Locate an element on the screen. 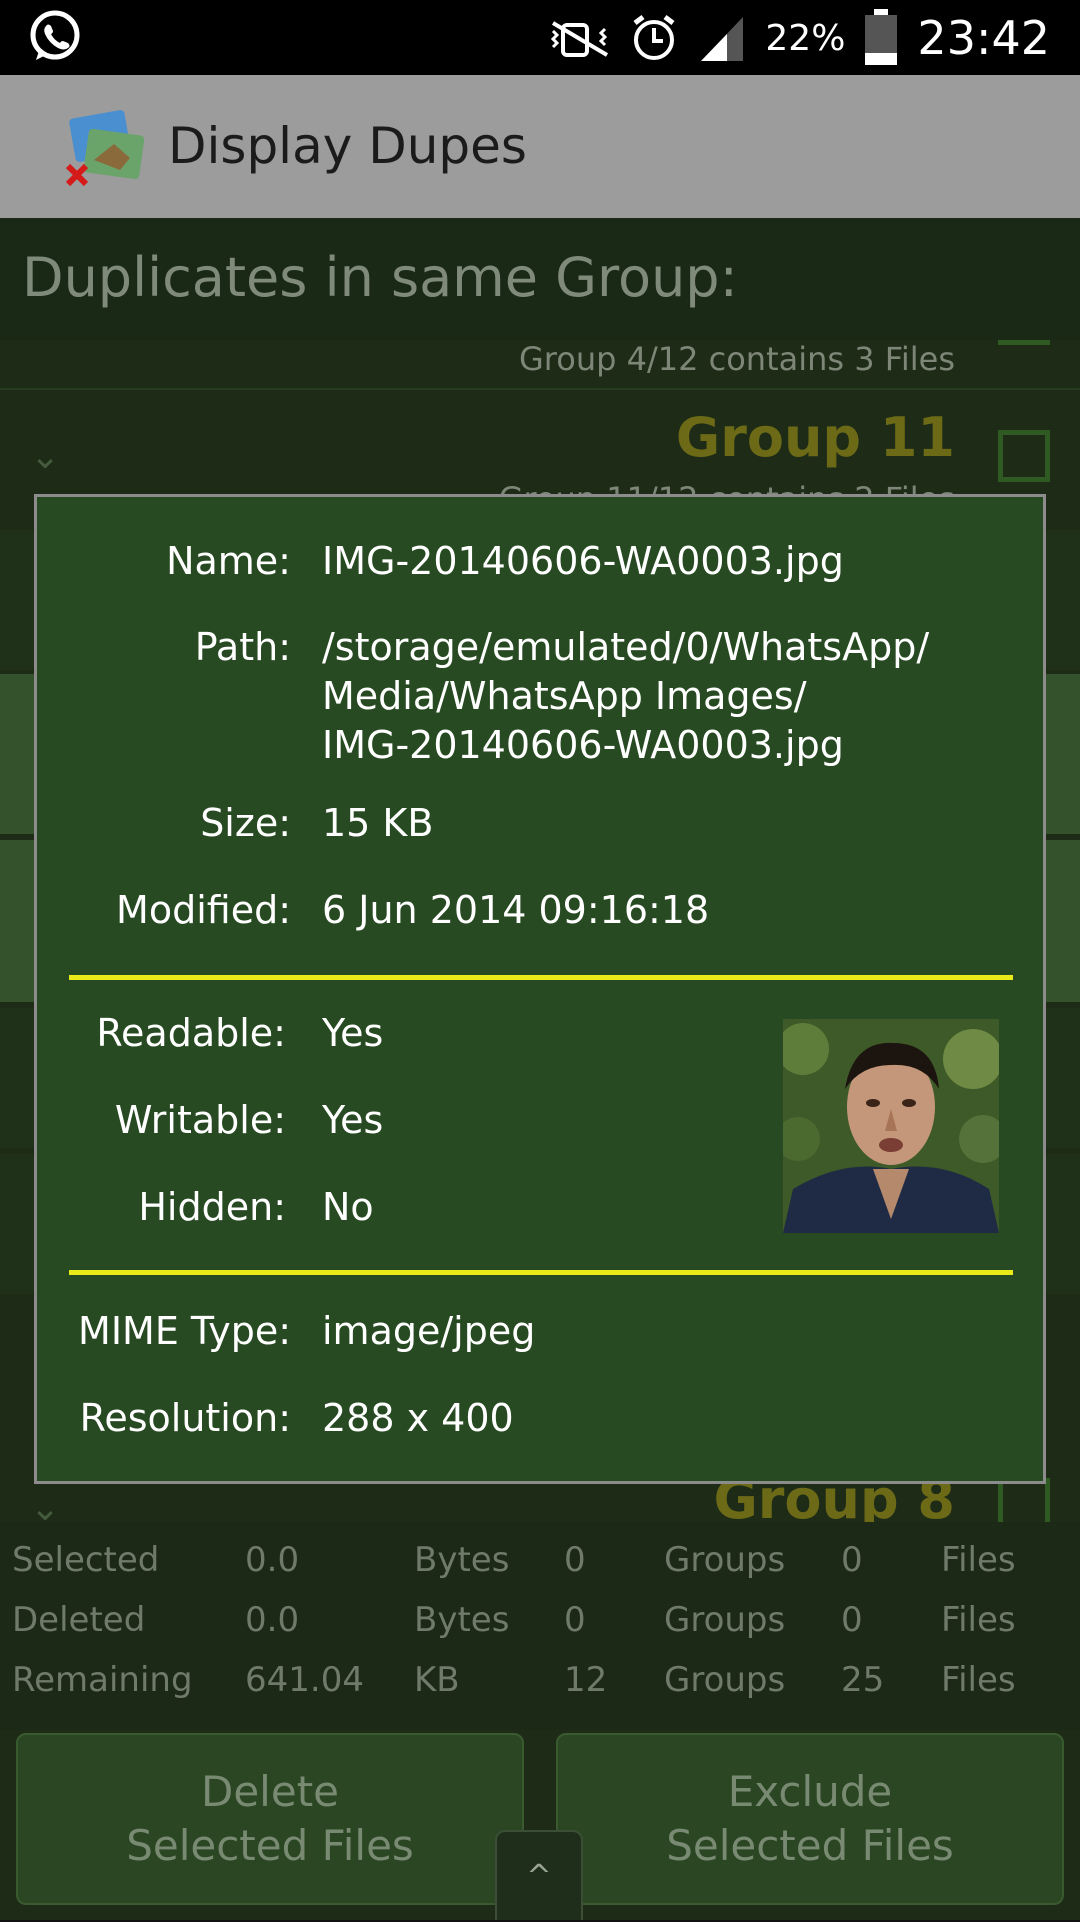  clock: 23:42 is located at coordinates (983, 38).